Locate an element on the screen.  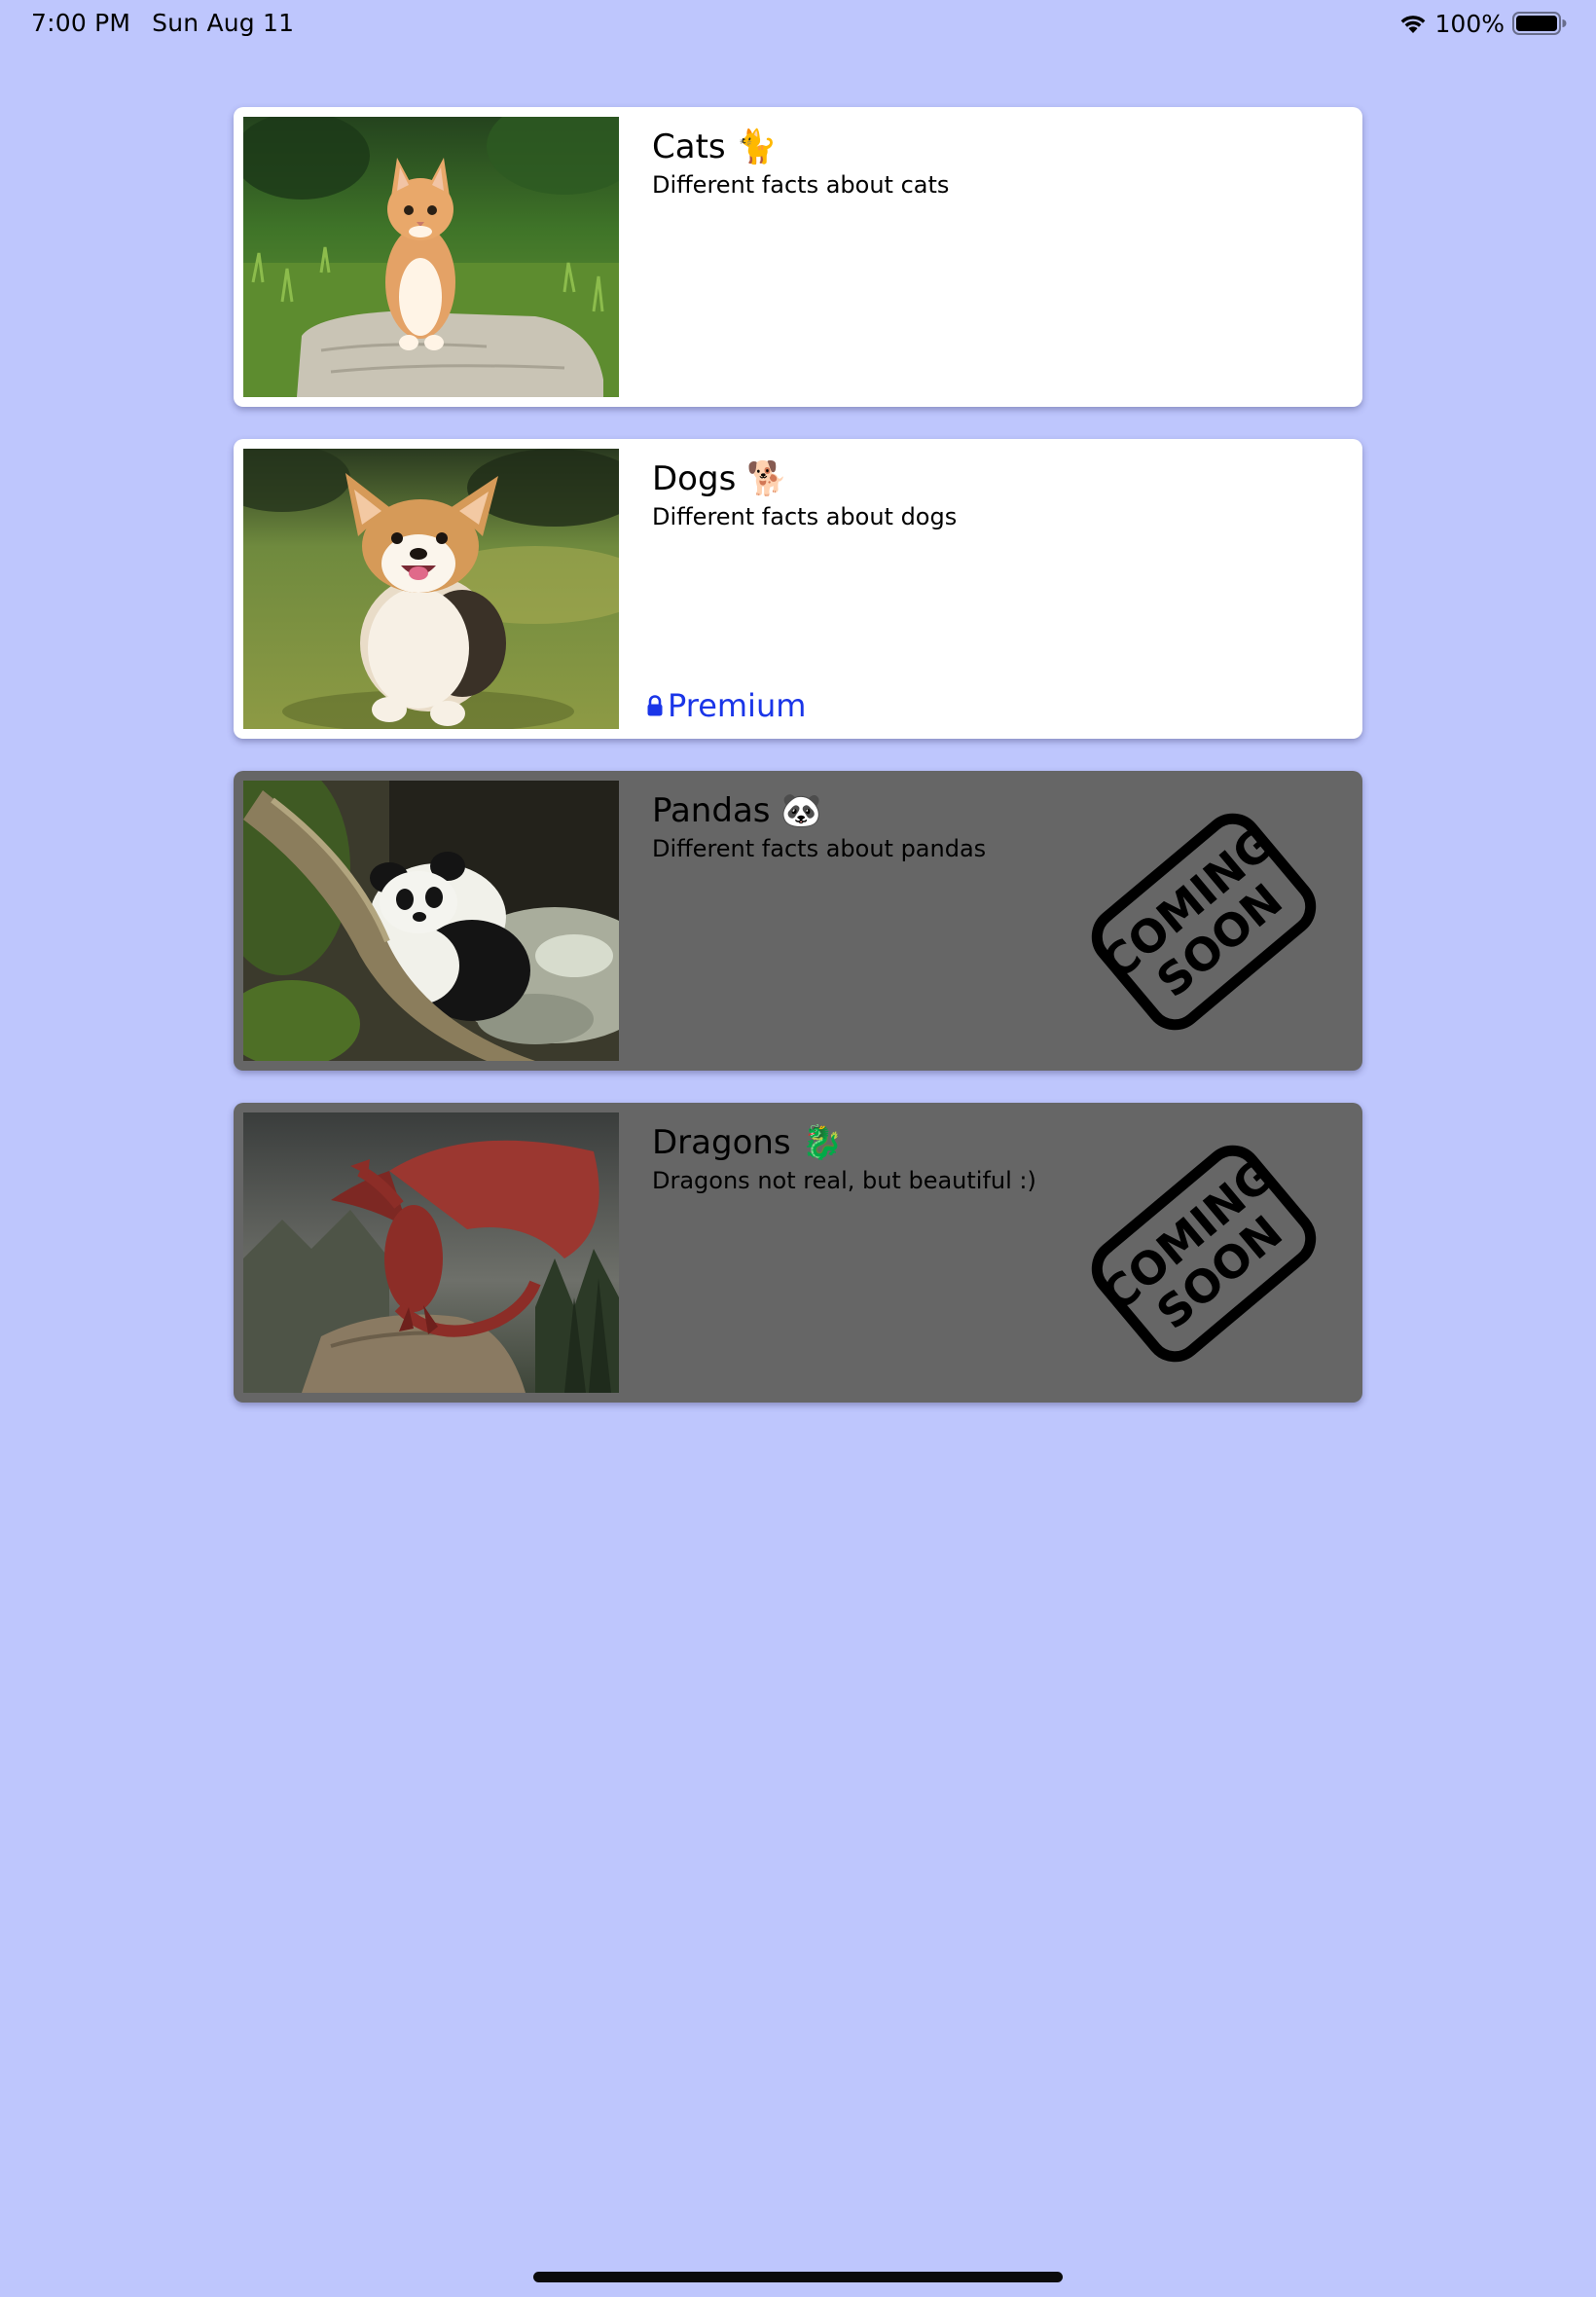
kitten-photo is located at coordinates (431, 257).